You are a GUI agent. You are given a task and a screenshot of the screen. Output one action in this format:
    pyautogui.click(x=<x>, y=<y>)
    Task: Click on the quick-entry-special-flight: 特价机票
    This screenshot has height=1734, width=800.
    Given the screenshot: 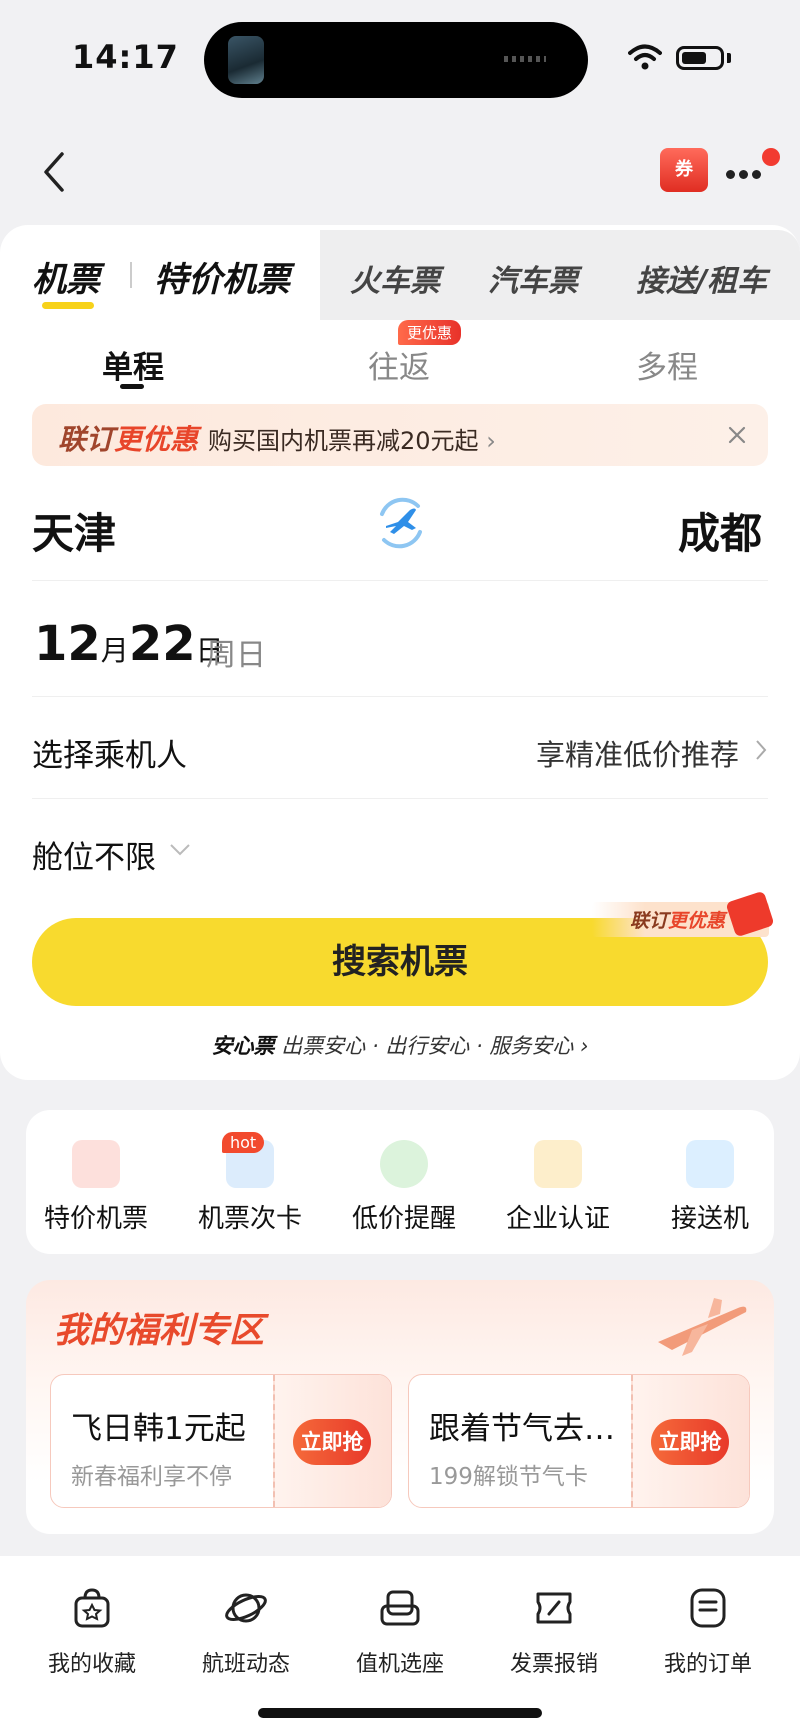 What is the action you would take?
    pyautogui.click(x=96, y=1187)
    